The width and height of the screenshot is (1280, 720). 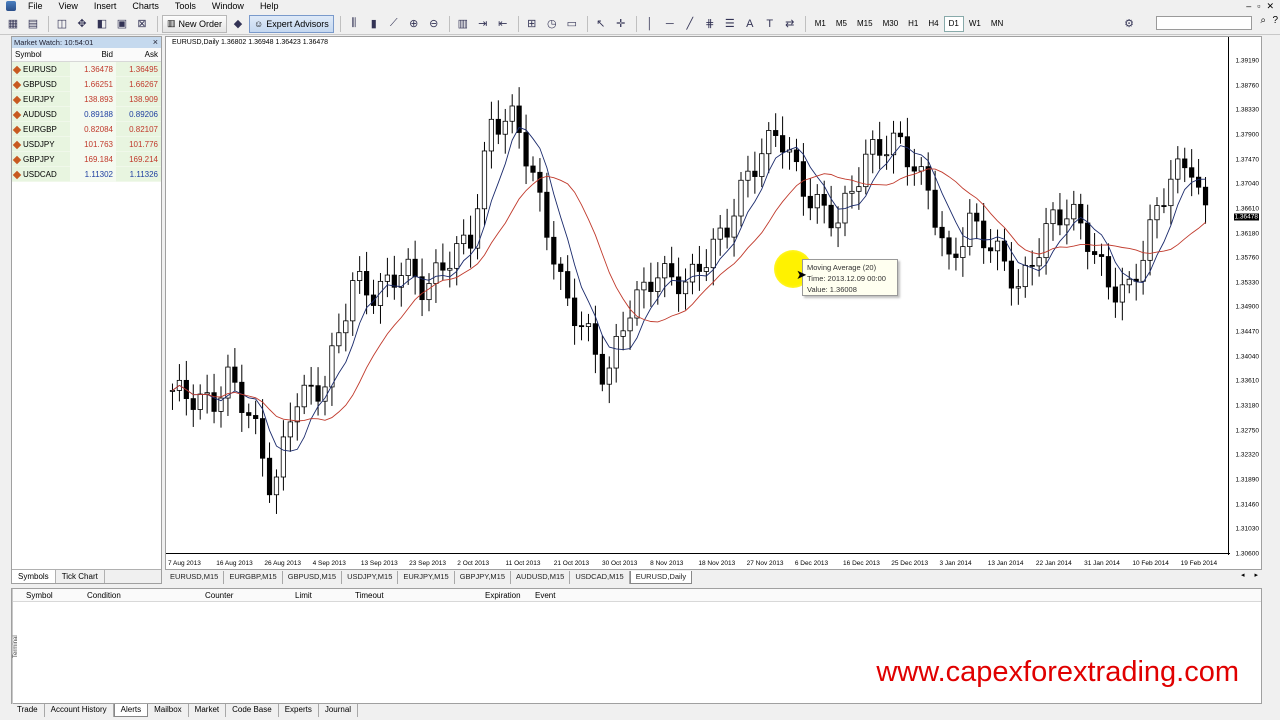 I want to click on cursor-icon: ↖, so click(x=601, y=24).